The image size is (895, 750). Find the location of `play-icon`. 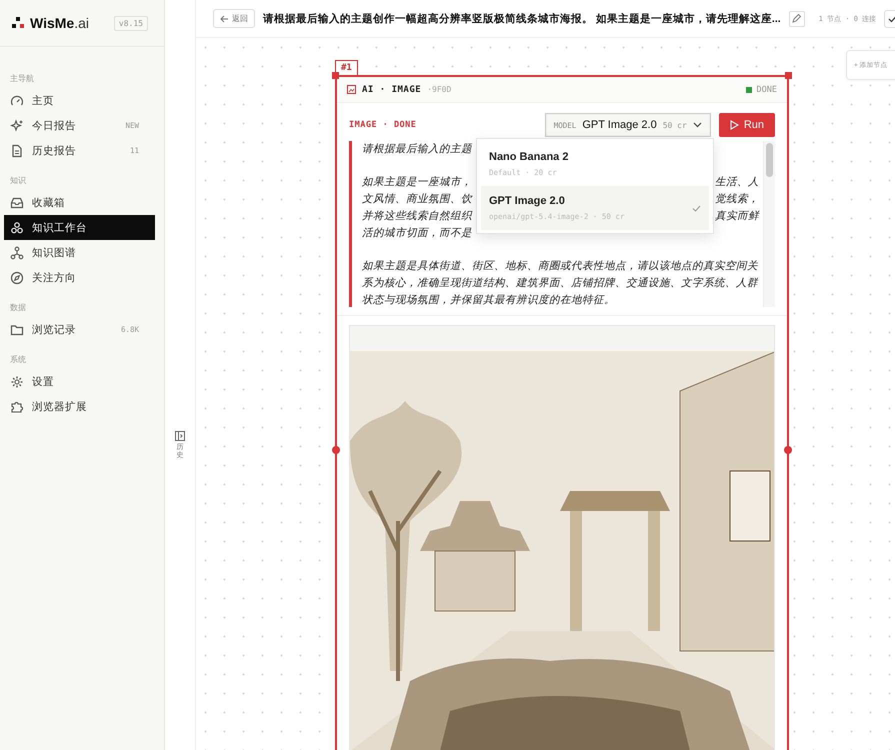

play-icon is located at coordinates (734, 125).